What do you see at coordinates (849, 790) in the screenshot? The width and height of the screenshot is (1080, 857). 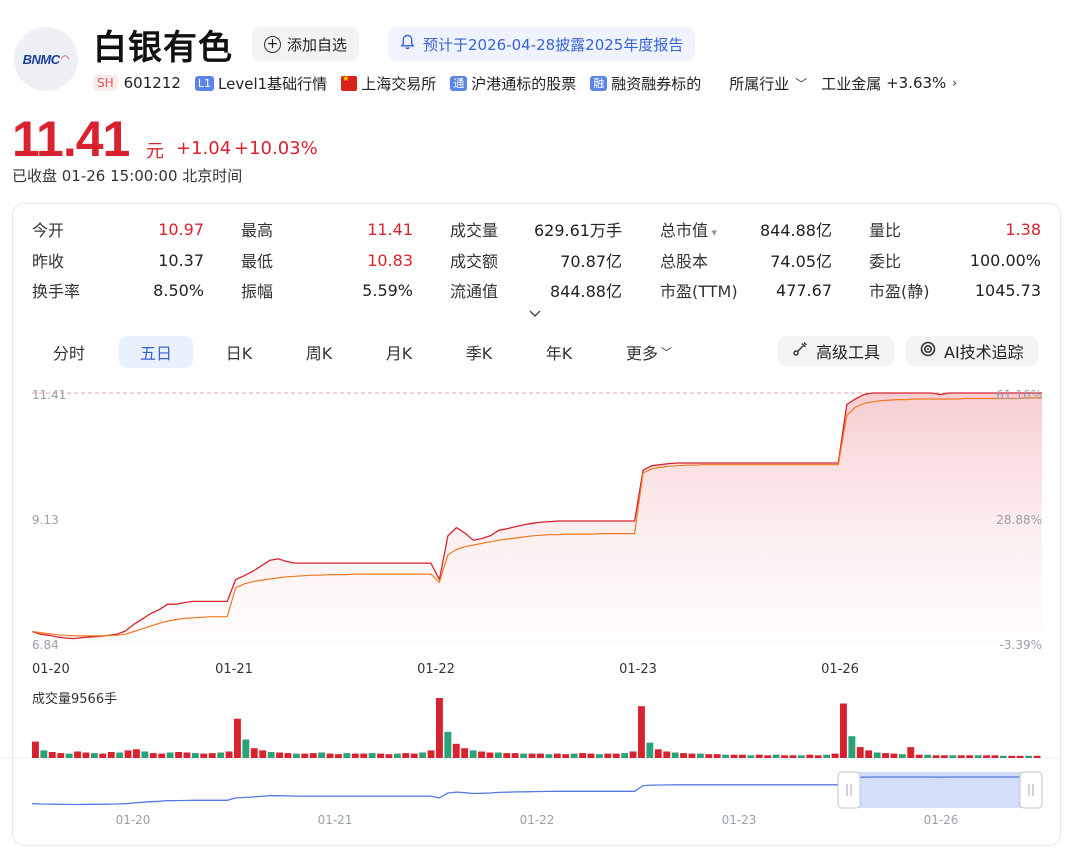 I see `overview-left-handle` at bounding box center [849, 790].